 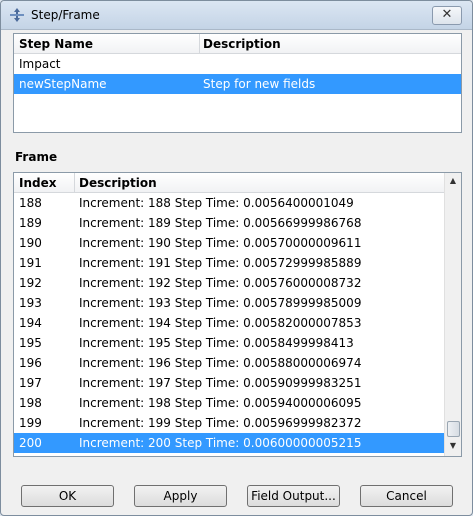 What do you see at coordinates (452, 314) in the screenshot?
I see `frame-scrollbar: ▲ ▼` at bounding box center [452, 314].